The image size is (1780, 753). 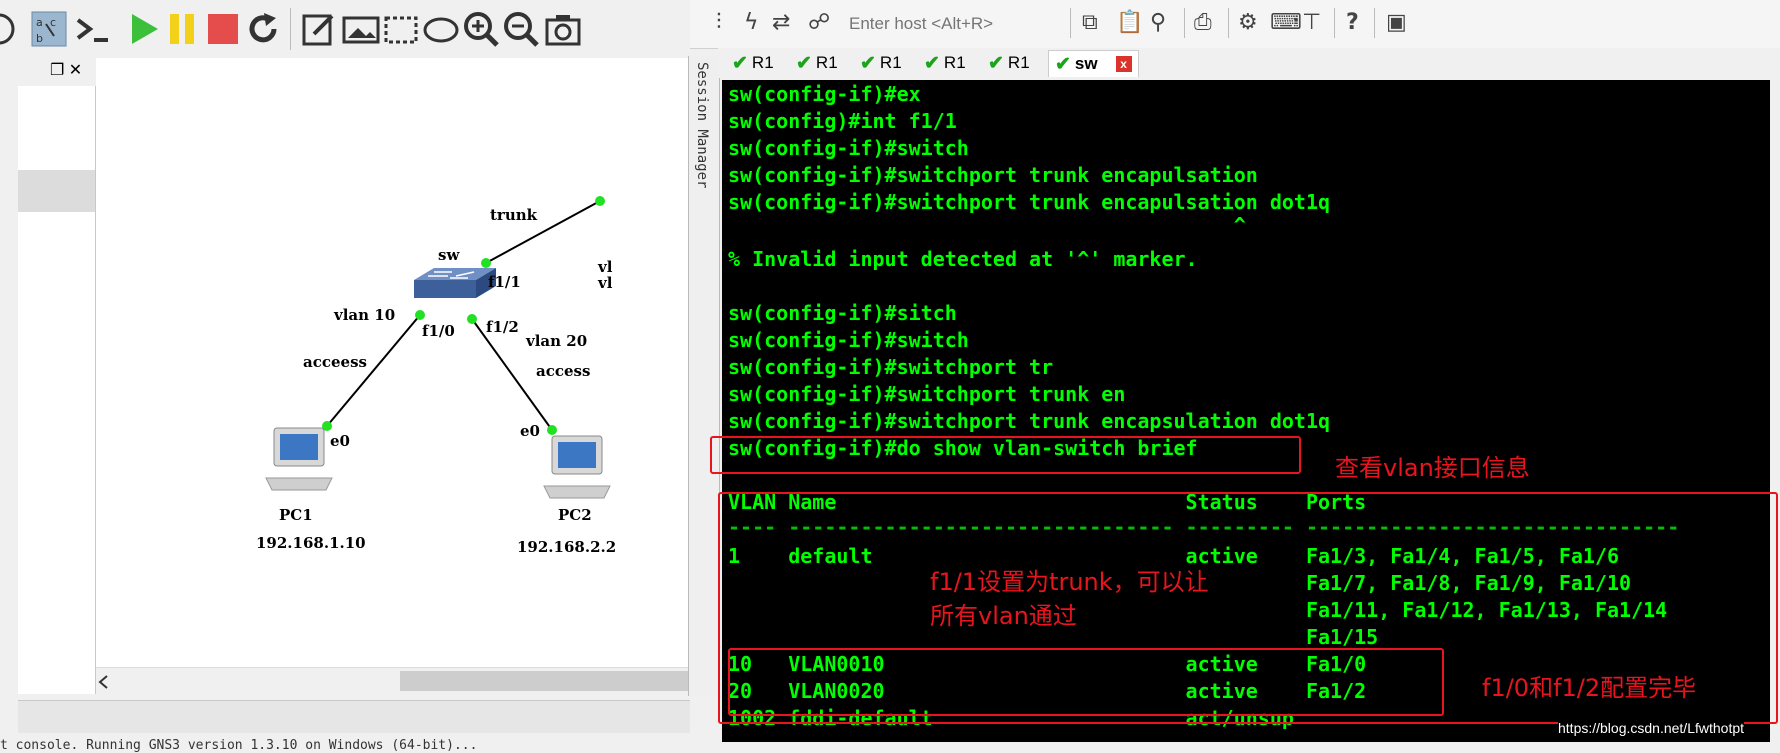 I want to click on terminal-line: % Invalid input detected at '^' marker., so click(x=963, y=259).